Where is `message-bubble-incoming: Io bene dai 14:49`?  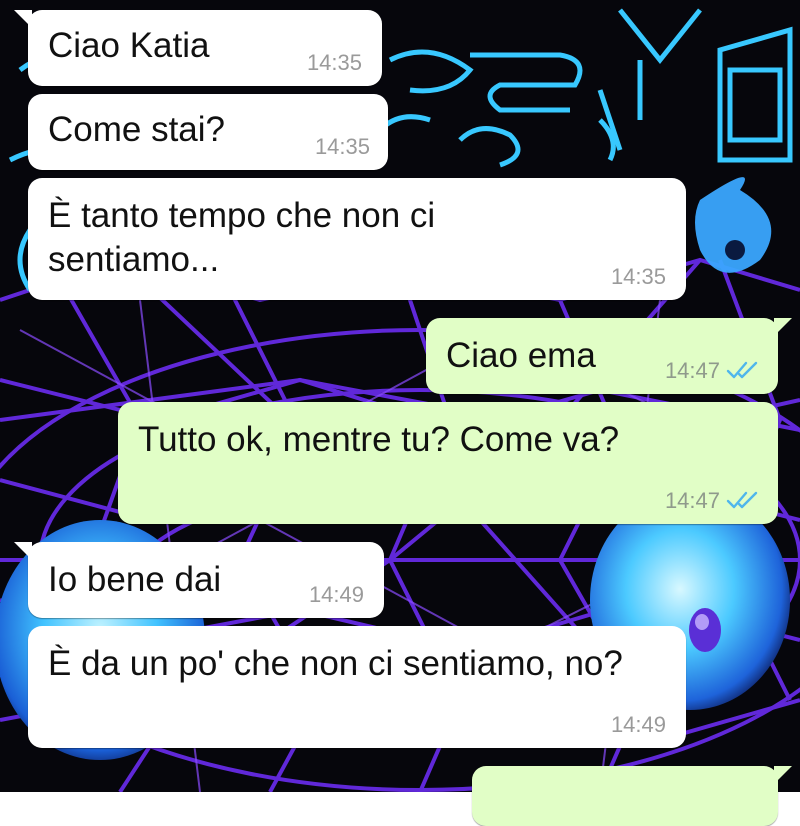 message-bubble-incoming: Io bene dai 14:49 is located at coordinates (199, 580).